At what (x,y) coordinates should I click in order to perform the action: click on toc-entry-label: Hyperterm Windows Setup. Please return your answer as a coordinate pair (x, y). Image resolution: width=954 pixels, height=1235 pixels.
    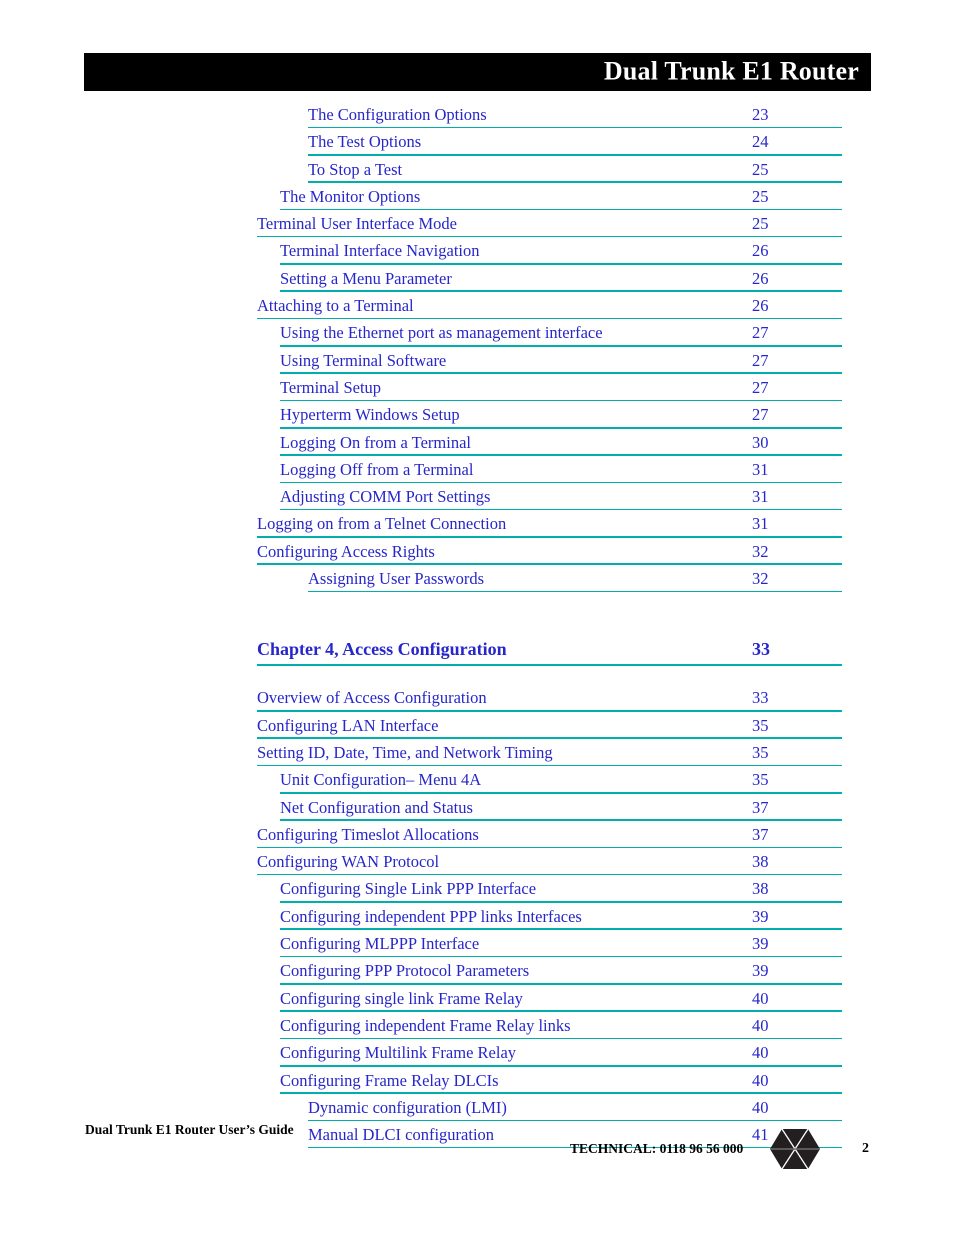
    Looking at the image, I should click on (370, 415).